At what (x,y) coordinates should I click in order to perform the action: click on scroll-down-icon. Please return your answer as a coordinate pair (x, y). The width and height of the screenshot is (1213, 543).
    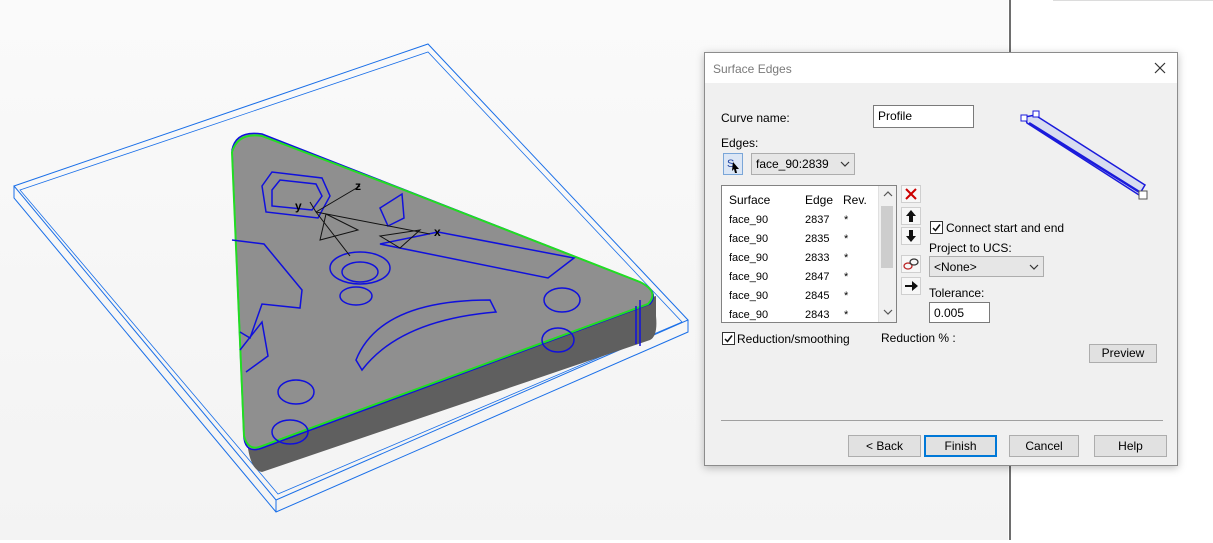
    Looking at the image, I should click on (888, 312).